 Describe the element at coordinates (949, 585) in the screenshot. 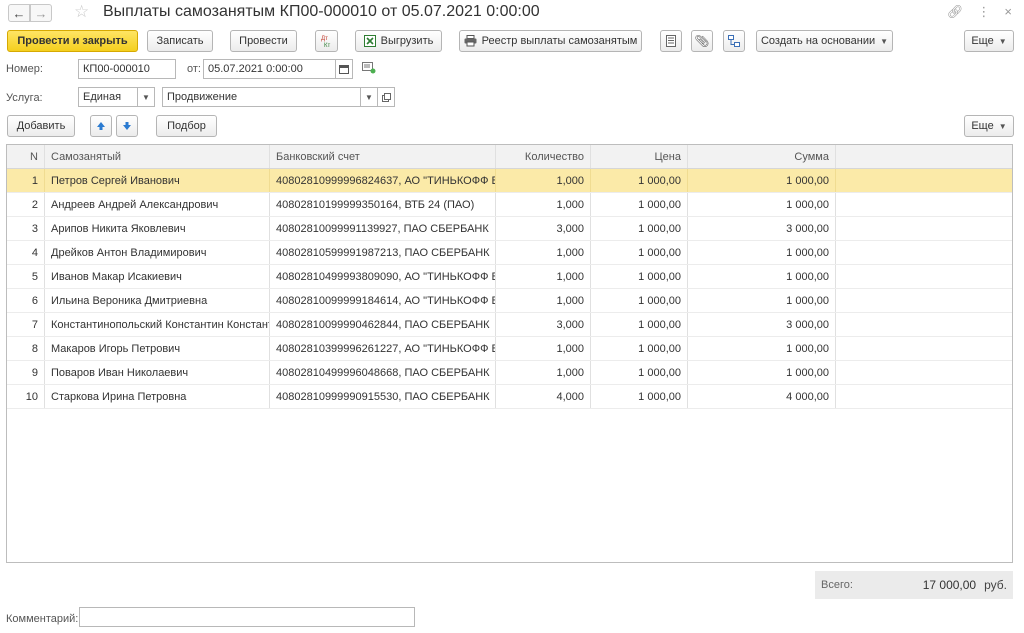

I see `total-value: 17 000,00` at that location.